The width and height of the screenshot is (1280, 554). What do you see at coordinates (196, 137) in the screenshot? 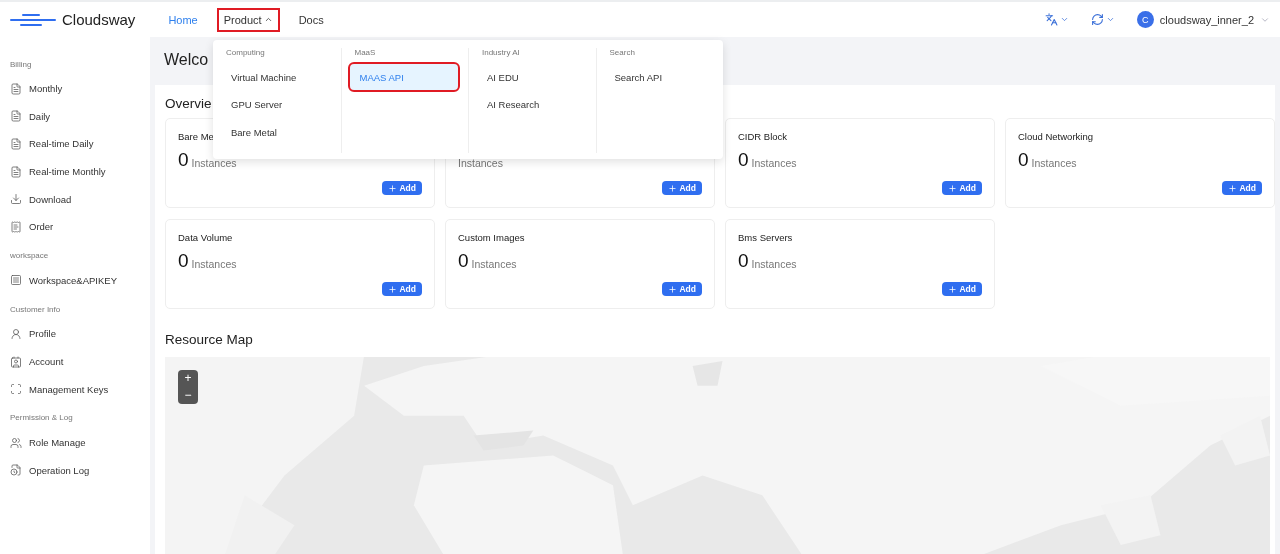
I see `card-title: Bare Me` at bounding box center [196, 137].